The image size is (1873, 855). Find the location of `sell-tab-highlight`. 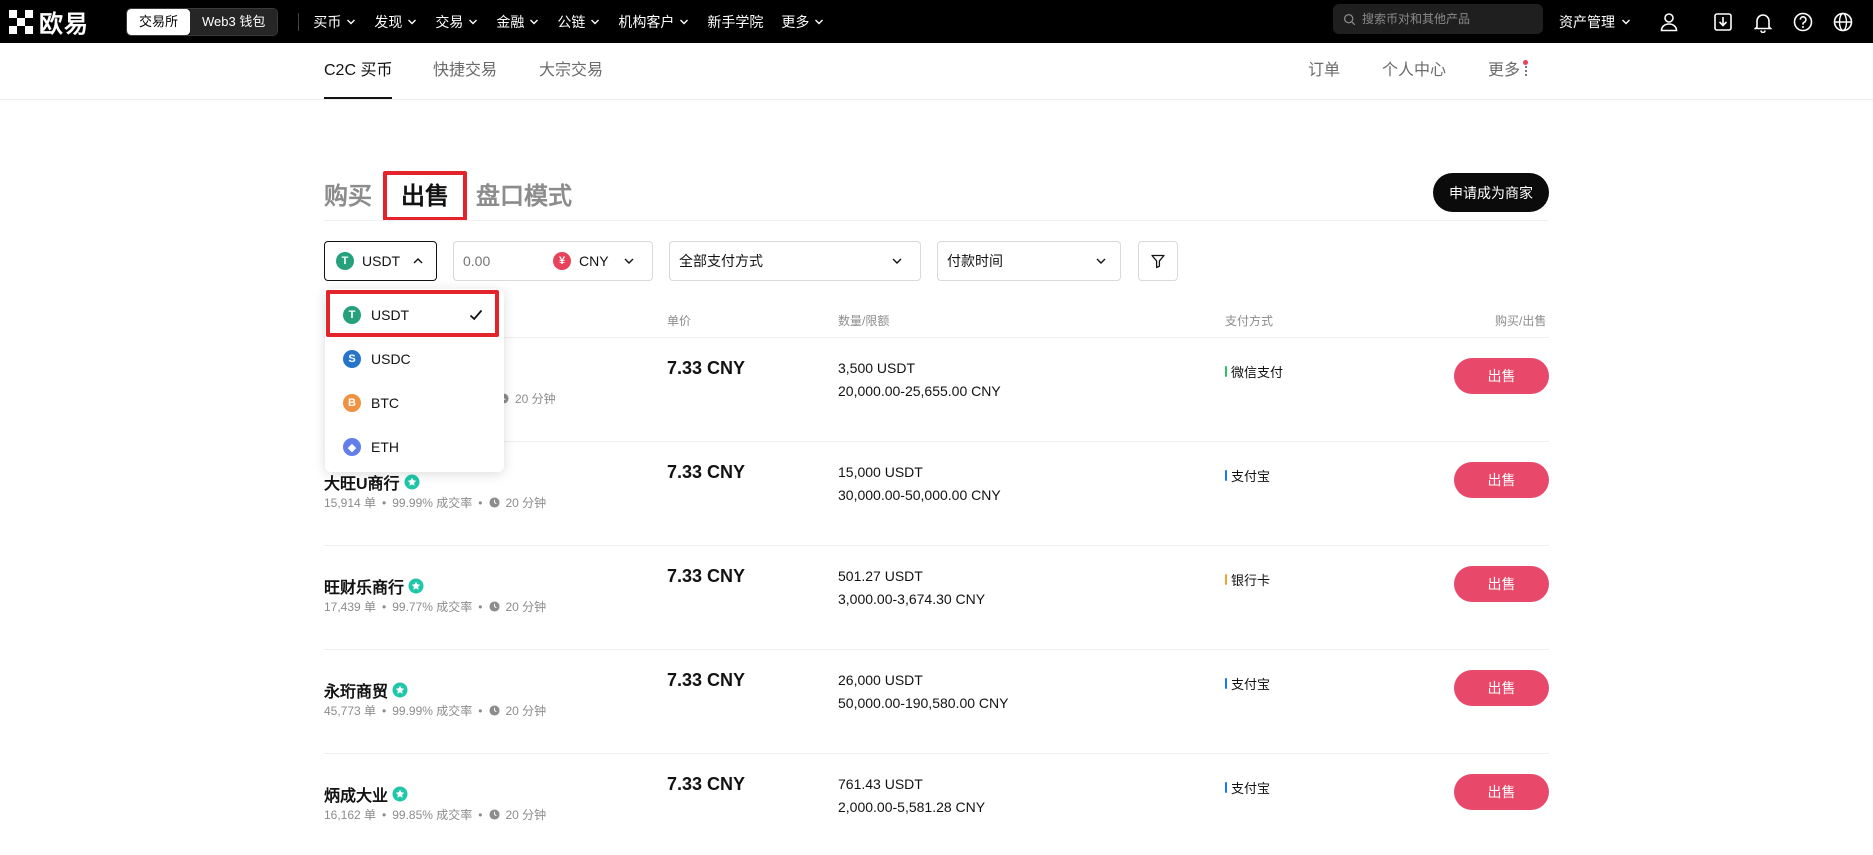

sell-tab-highlight is located at coordinates (425, 196).